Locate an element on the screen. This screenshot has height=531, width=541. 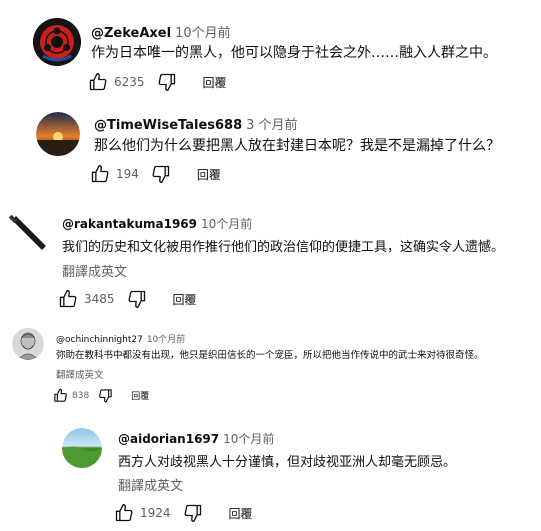
timestamp: 3 个月前 is located at coordinates (271, 125).